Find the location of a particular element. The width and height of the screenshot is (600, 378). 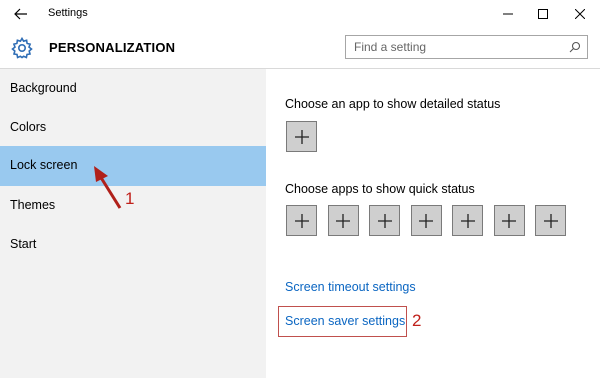

quick-status-label: Choose apps to show quick status is located at coordinates (380, 189).